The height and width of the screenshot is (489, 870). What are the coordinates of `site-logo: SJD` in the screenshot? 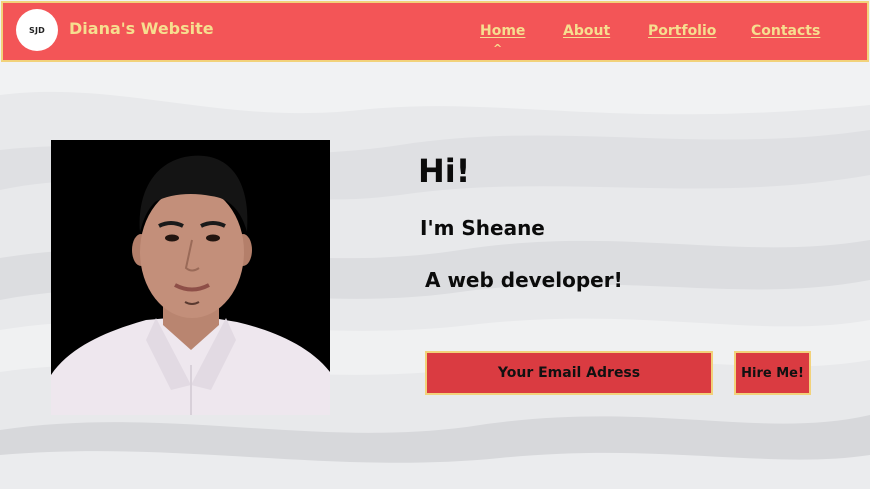 It's located at (37, 30).